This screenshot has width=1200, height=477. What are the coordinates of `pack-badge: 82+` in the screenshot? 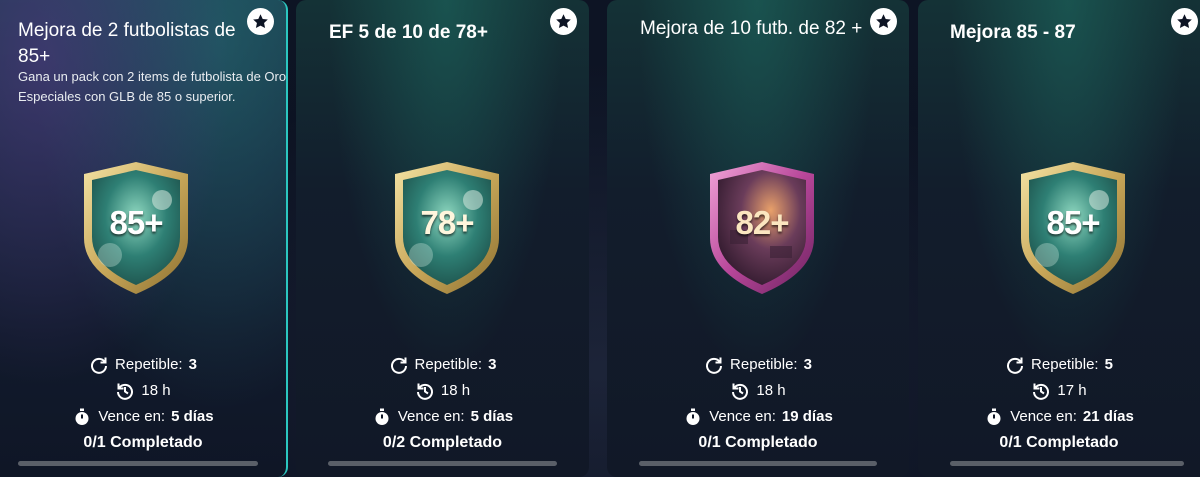 It's located at (762, 228).